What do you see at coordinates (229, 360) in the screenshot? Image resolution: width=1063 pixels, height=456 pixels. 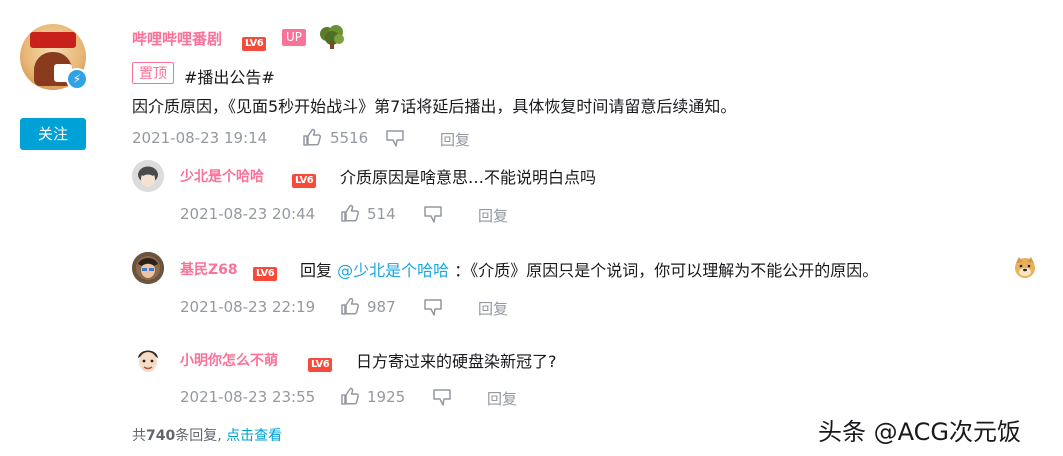 I see `reply-username: 小明你怎么不萌` at bounding box center [229, 360].